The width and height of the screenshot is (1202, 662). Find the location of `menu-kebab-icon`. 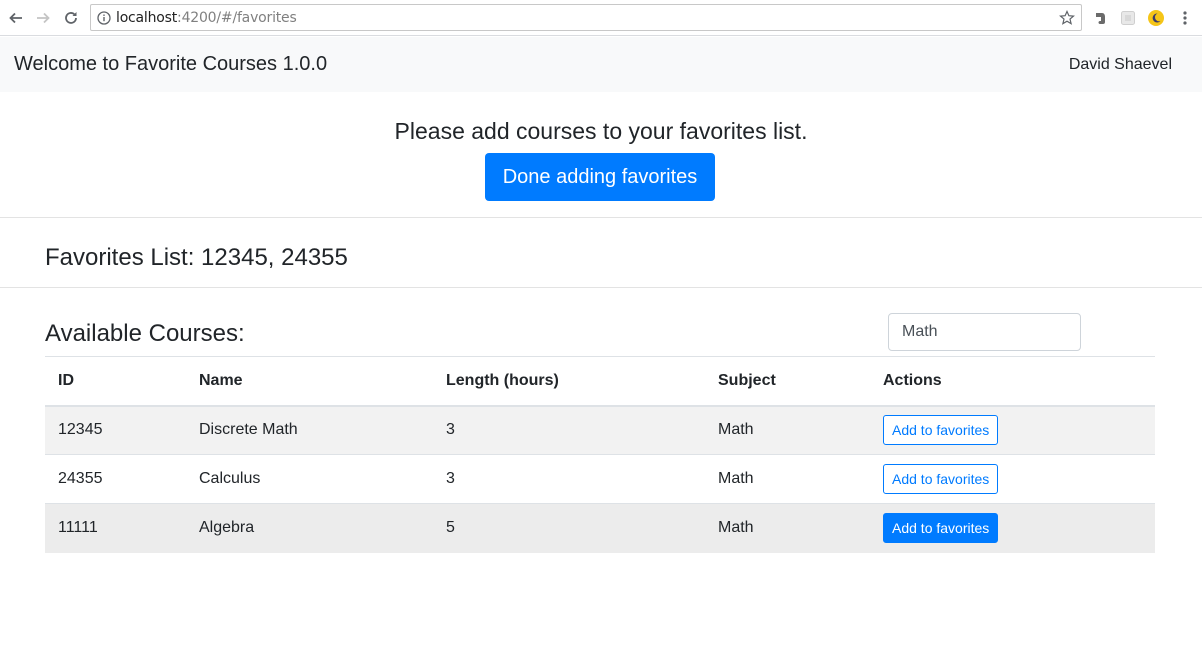

menu-kebab-icon is located at coordinates (1185, 18).